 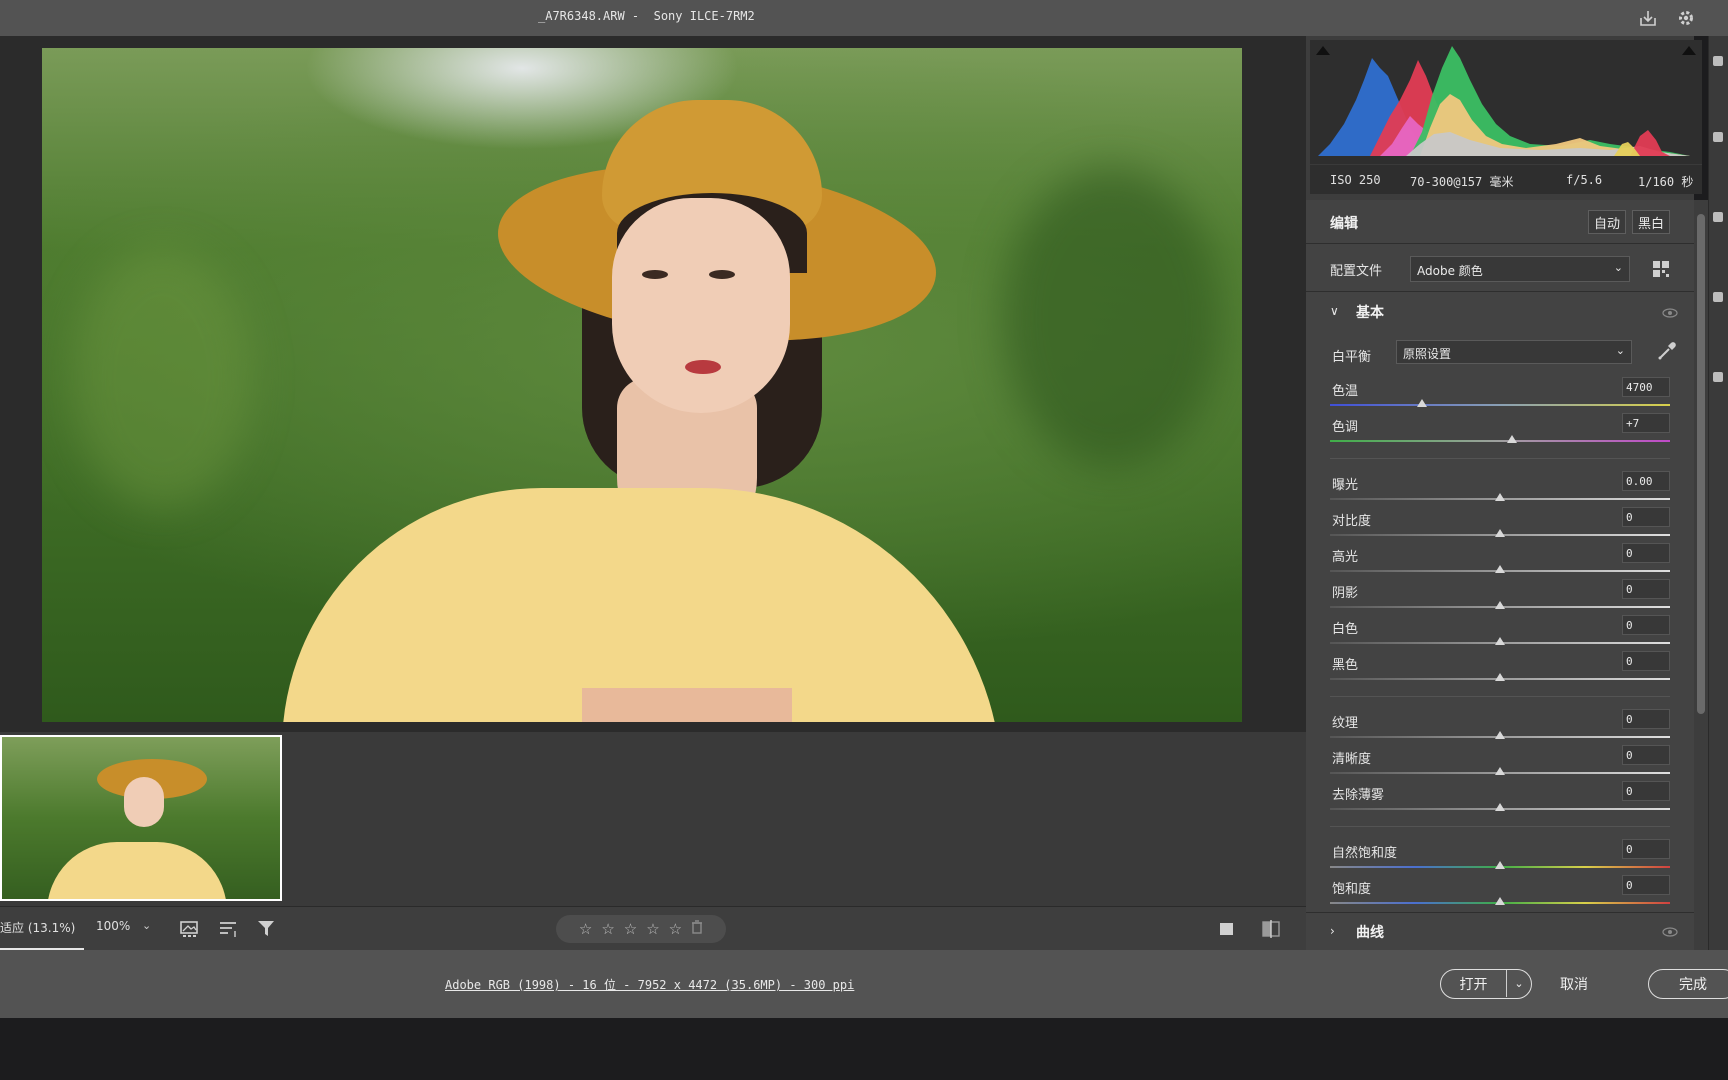 I want to click on grid-icon, so click(x=1661, y=269).